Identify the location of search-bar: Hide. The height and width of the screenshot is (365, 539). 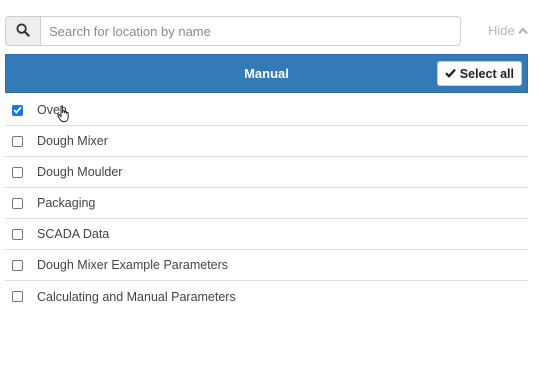
(270, 31).